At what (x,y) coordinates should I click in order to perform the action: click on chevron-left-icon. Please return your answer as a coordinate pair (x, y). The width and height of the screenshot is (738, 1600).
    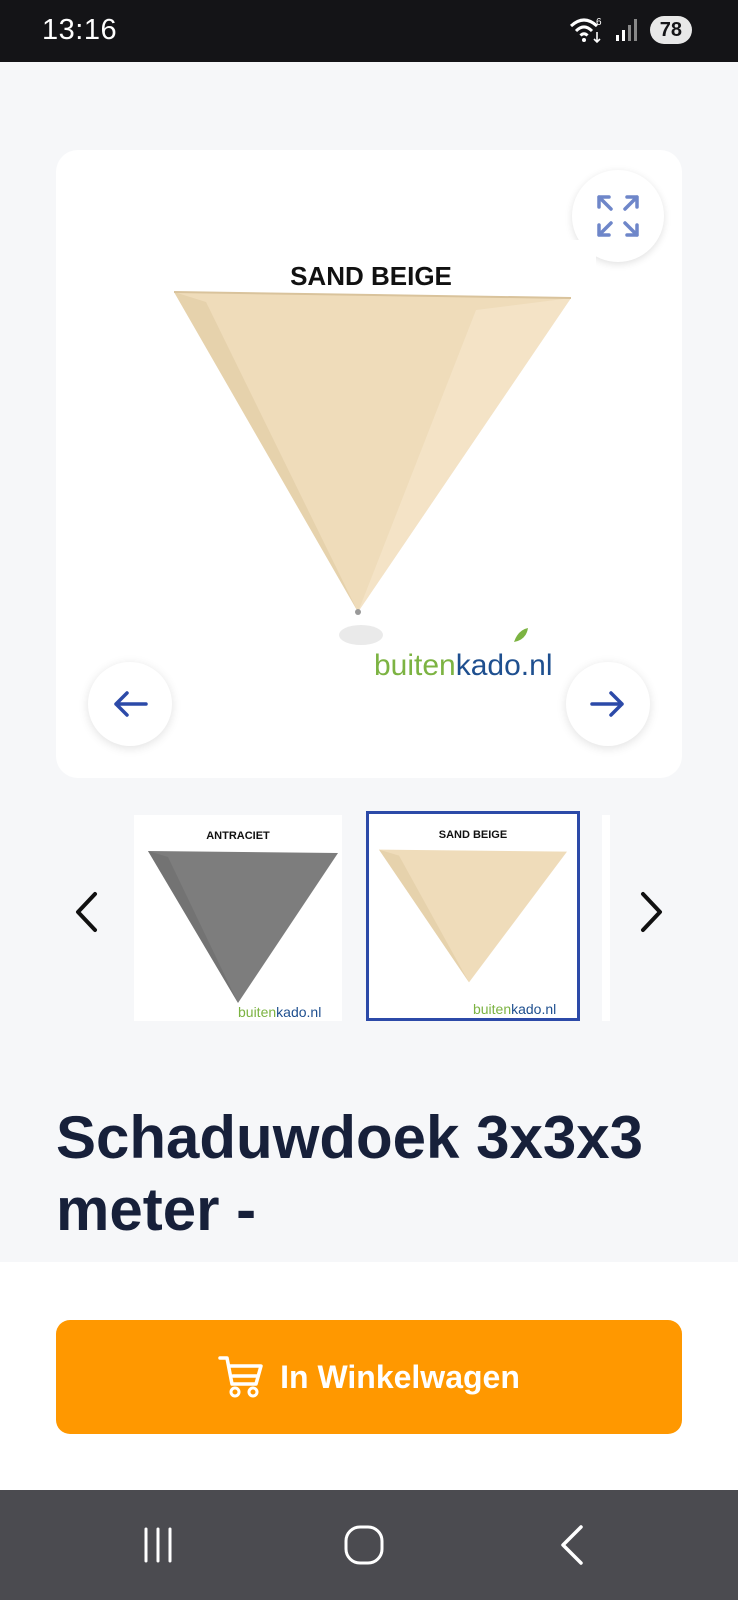
    Looking at the image, I should click on (86, 912).